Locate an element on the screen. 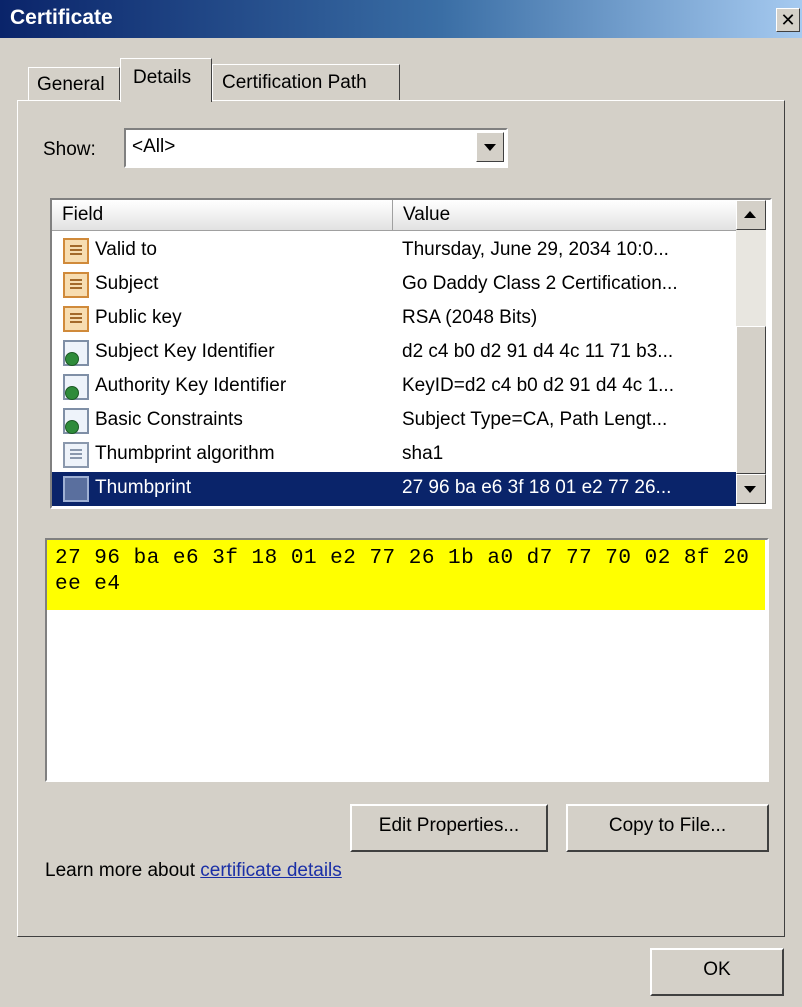  tab-certification-path: Certification Path is located at coordinates (306, 82).